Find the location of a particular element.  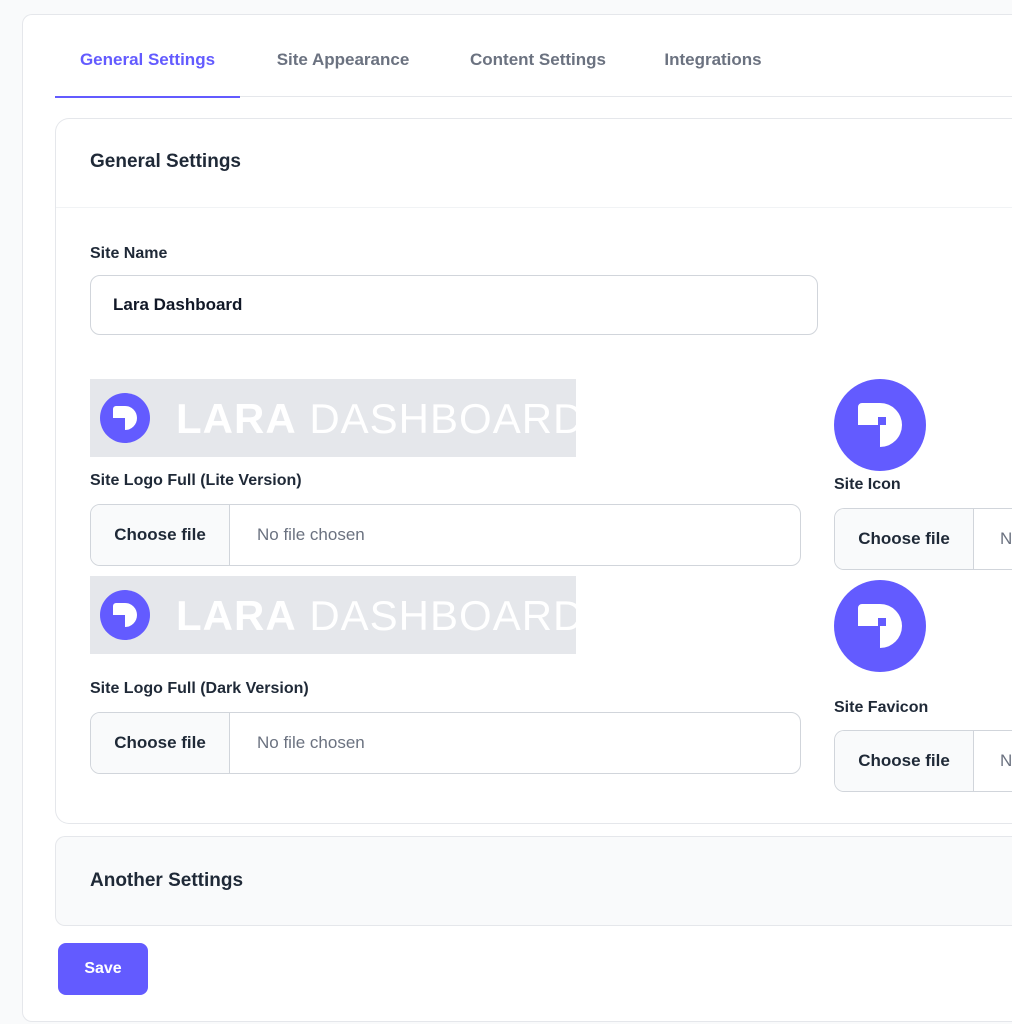

card-header: General Settings is located at coordinates (534, 163).